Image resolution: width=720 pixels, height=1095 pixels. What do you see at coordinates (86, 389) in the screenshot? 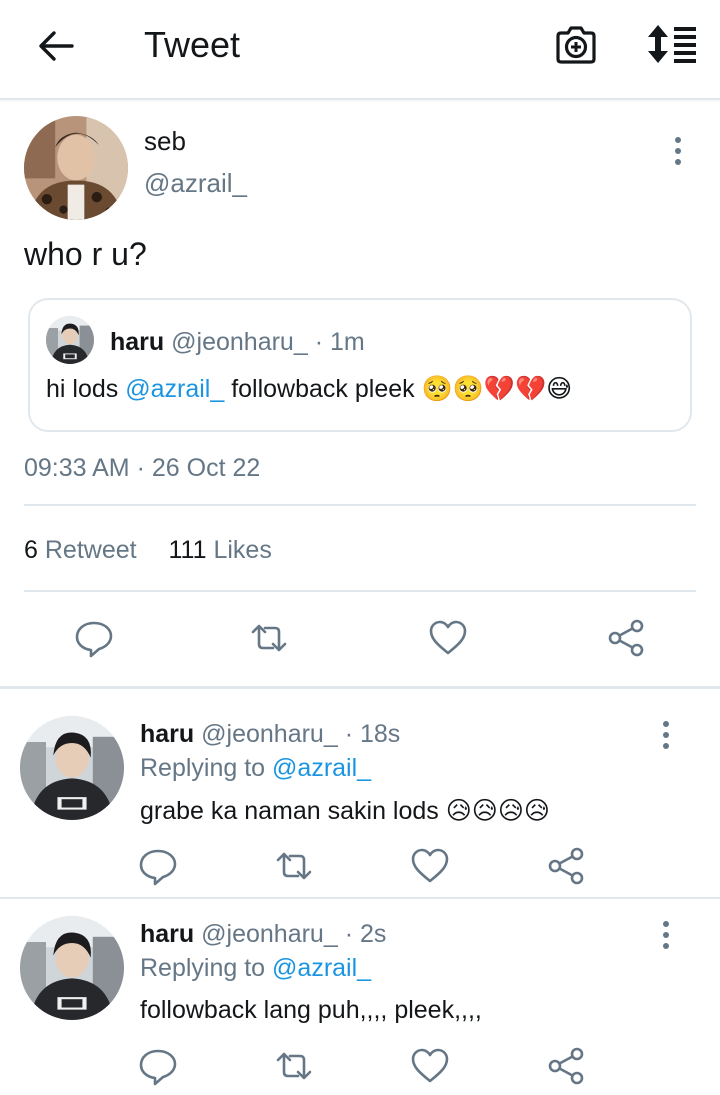
I see `quote-text-before: hi lods` at bounding box center [86, 389].